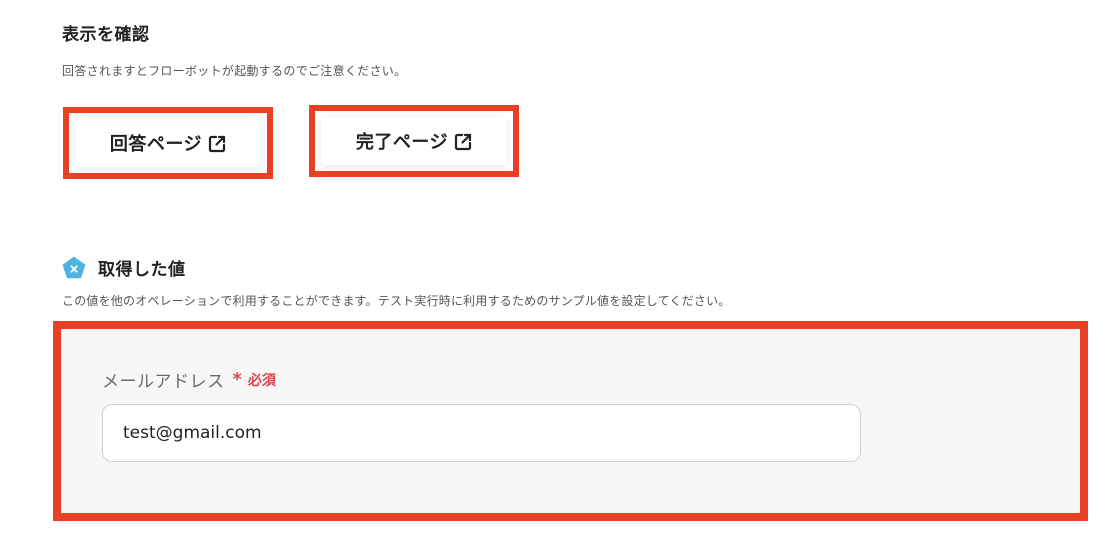  What do you see at coordinates (481, 433) in the screenshot?
I see `email-field` at bounding box center [481, 433].